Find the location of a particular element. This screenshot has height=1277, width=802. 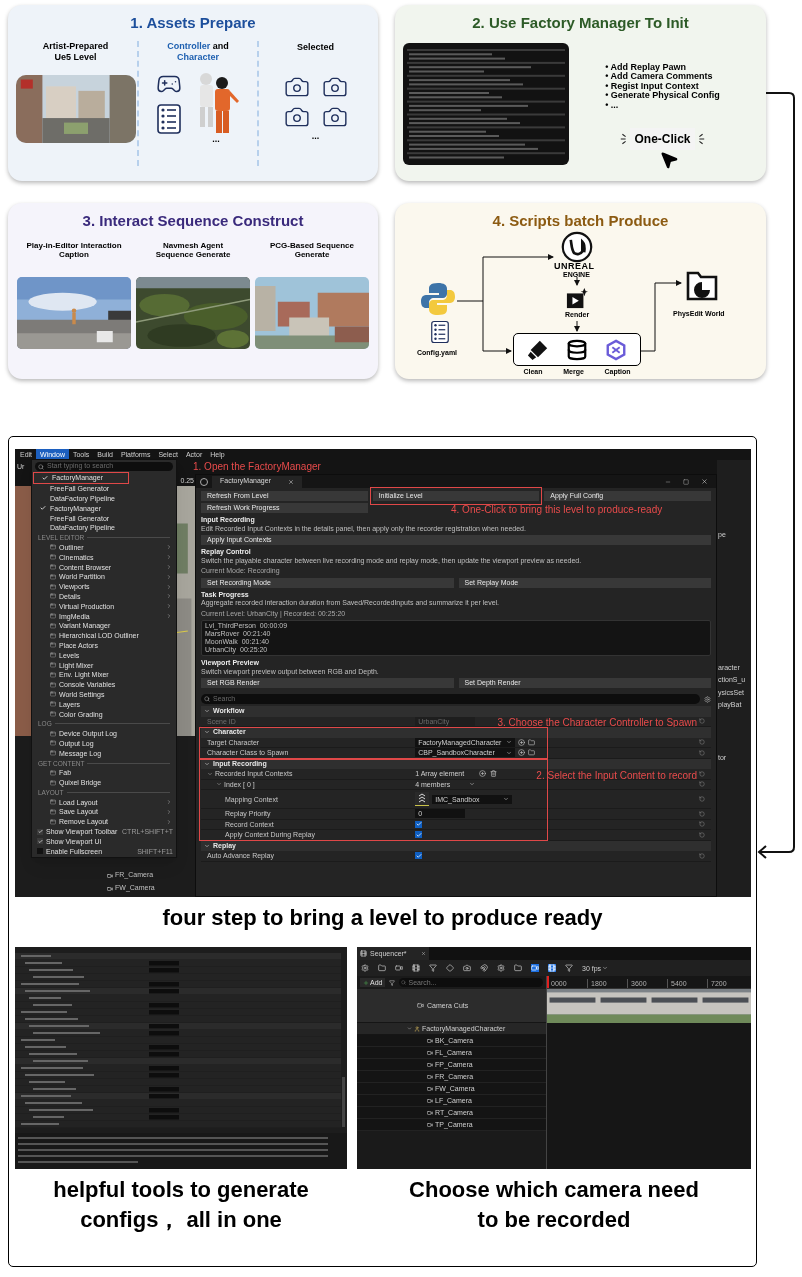

card-title: 4. Scripts batch Produce is located at coordinates (580, 221).